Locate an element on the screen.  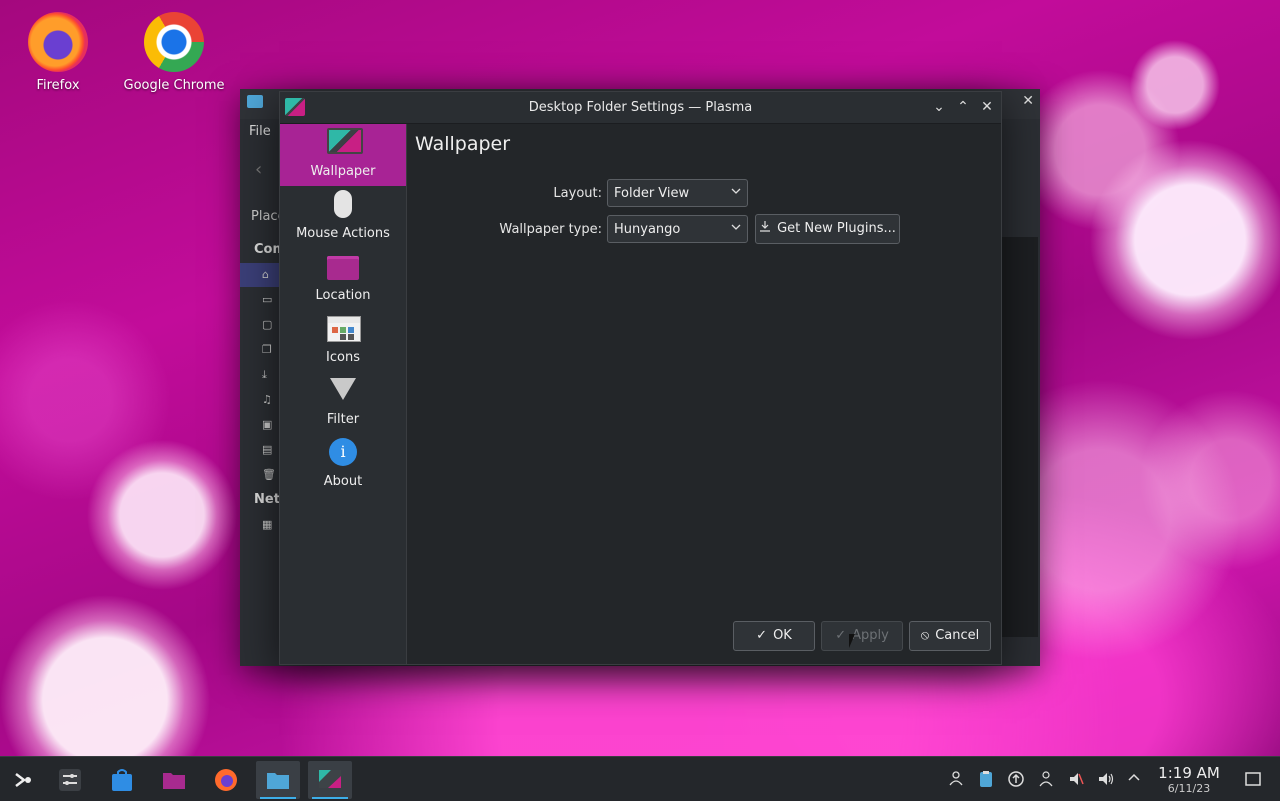
cancel-button: ⦸ Cancel is located at coordinates (950, 636).